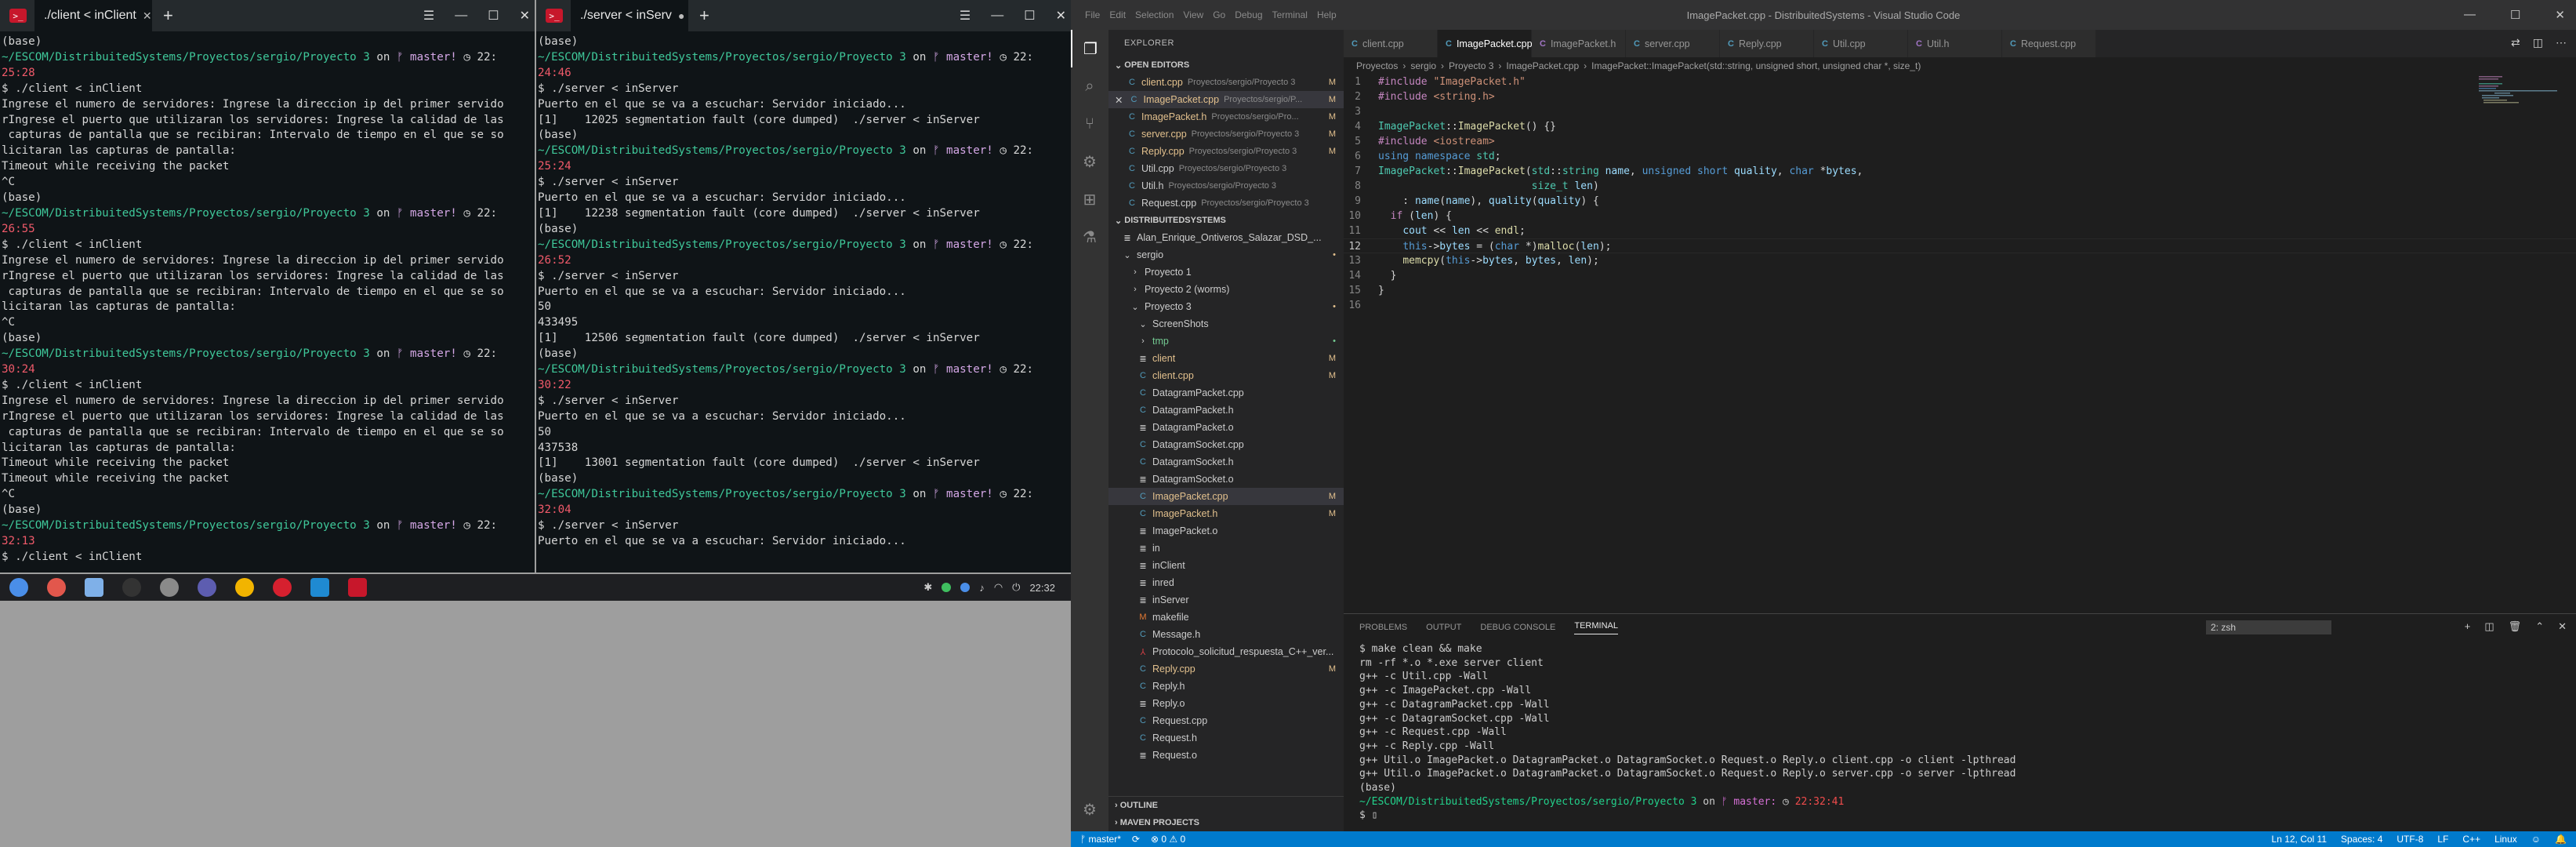 This screenshot has height=847, width=2576. What do you see at coordinates (1093, 14) in the screenshot?
I see `menu-item: File` at bounding box center [1093, 14].